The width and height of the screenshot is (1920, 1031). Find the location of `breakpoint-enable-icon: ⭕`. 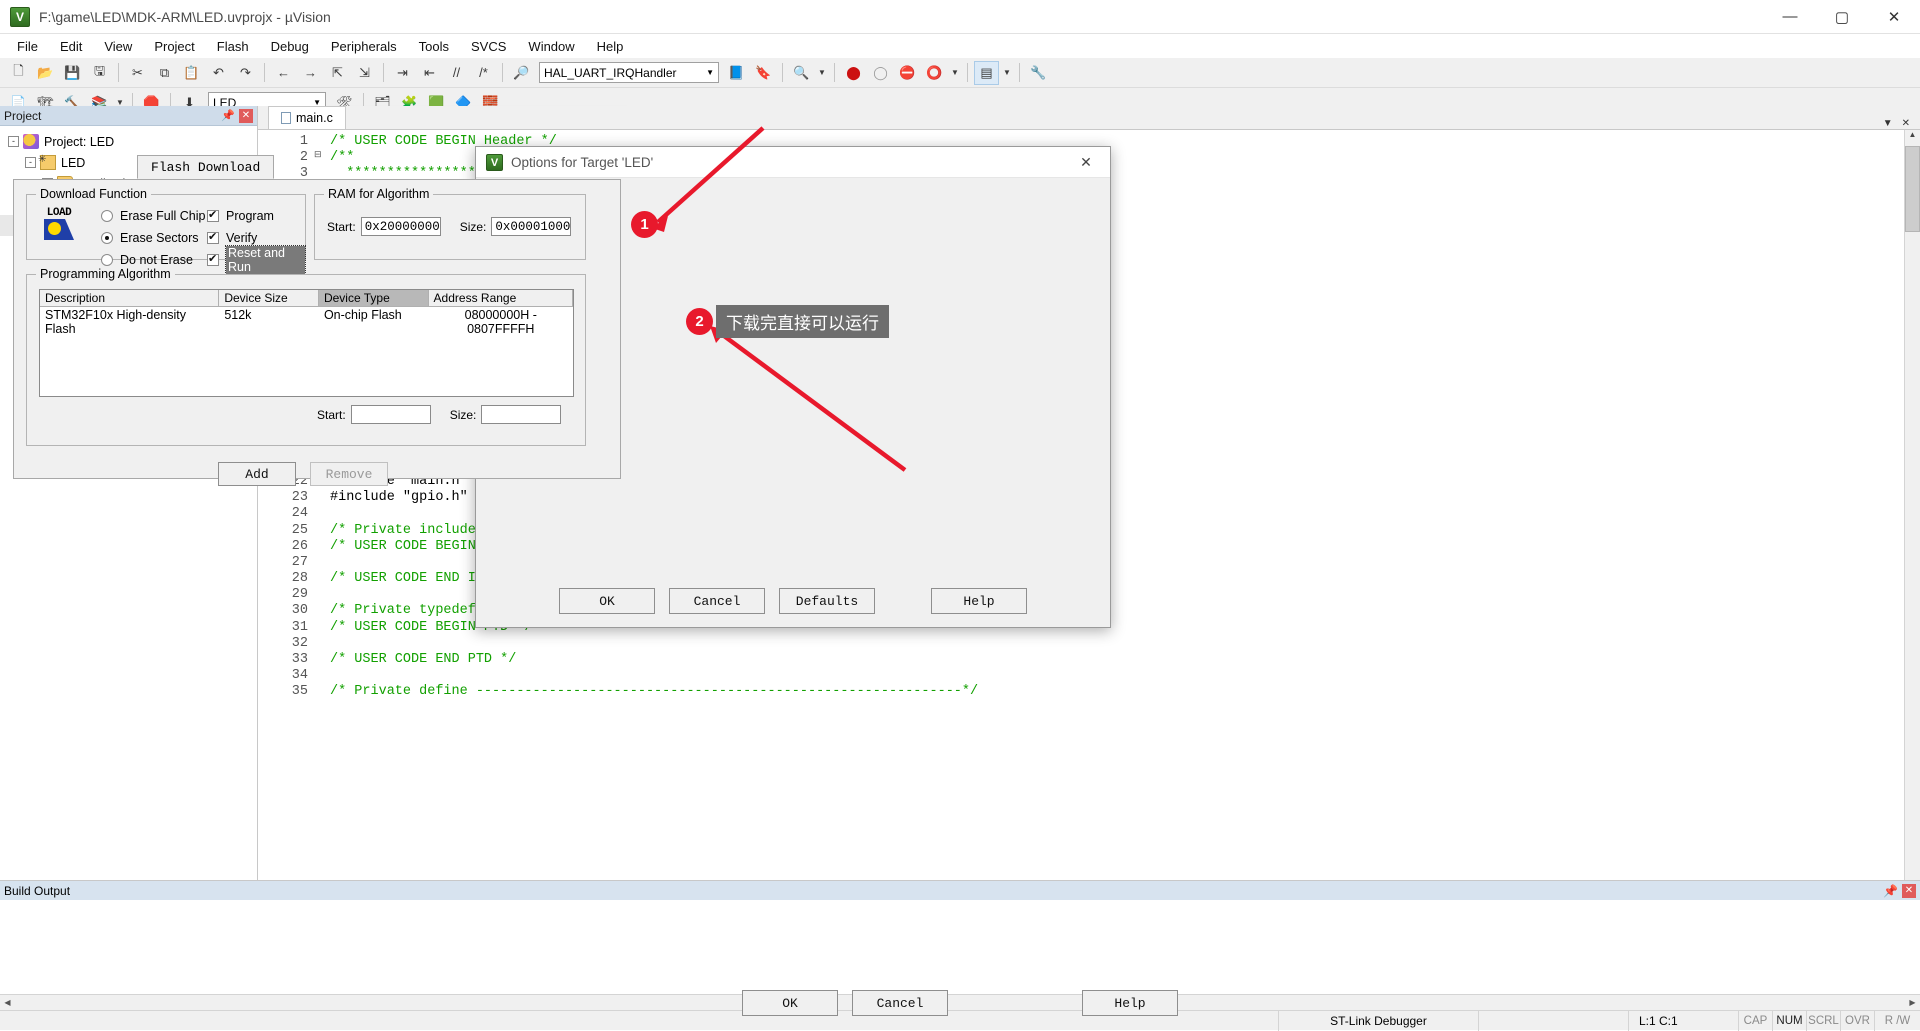

breakpoint-enable-icon: ⭕ is located at coordinates (934, 73).